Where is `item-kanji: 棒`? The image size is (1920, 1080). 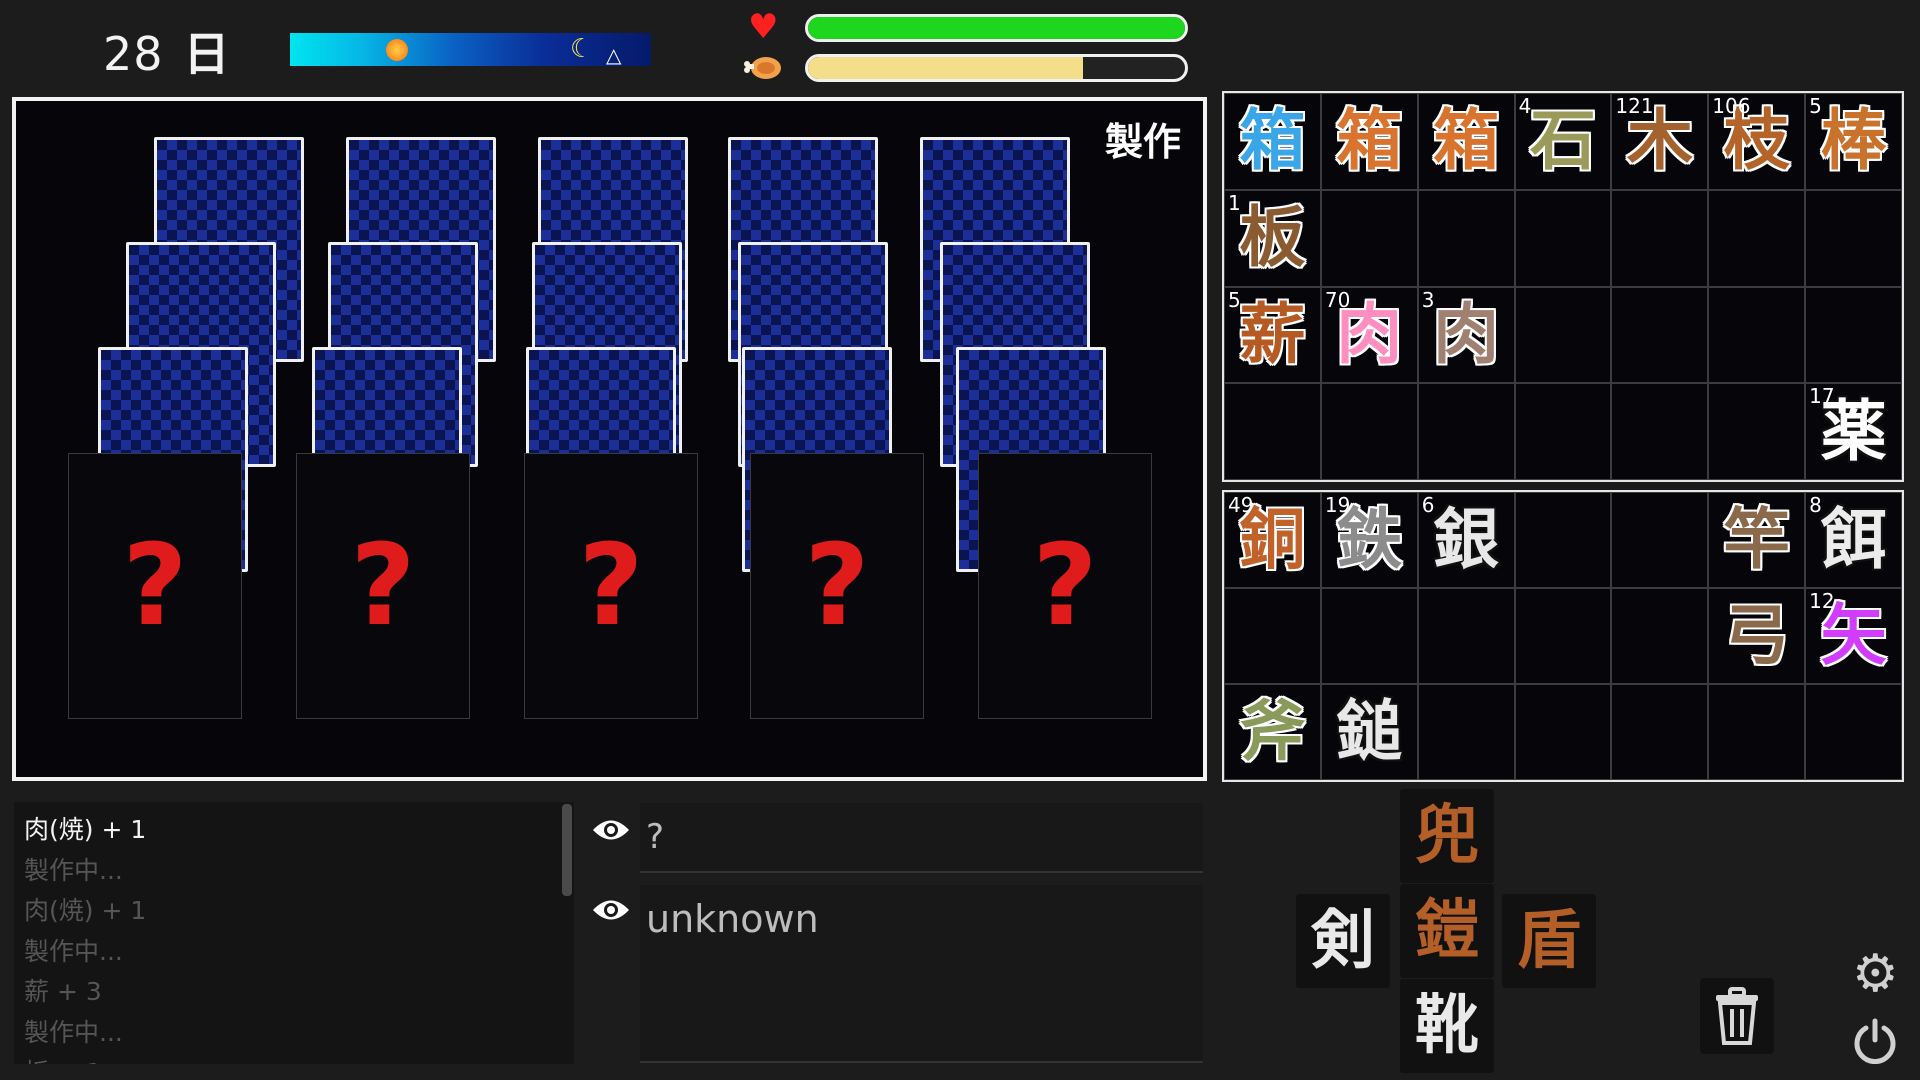
item-kanji: 棒 is located at coordinates (1853, 141).